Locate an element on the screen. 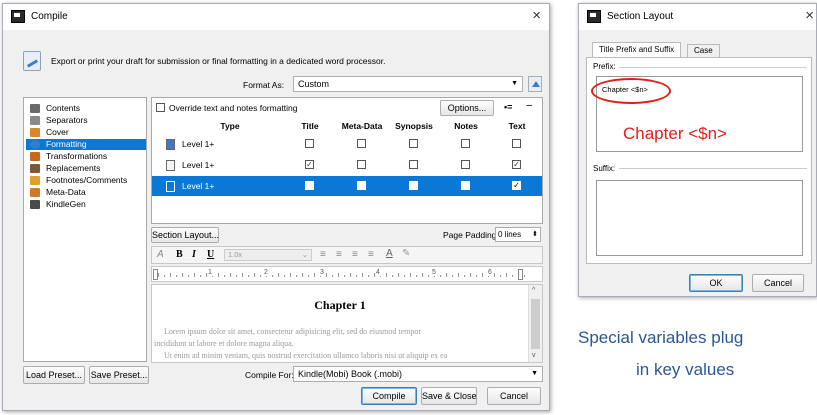 The width and height of the screenshot is (817, 415). tab-title-prefix-suffix: Title Prefix and Suffix is located at coordinates (637, 49).